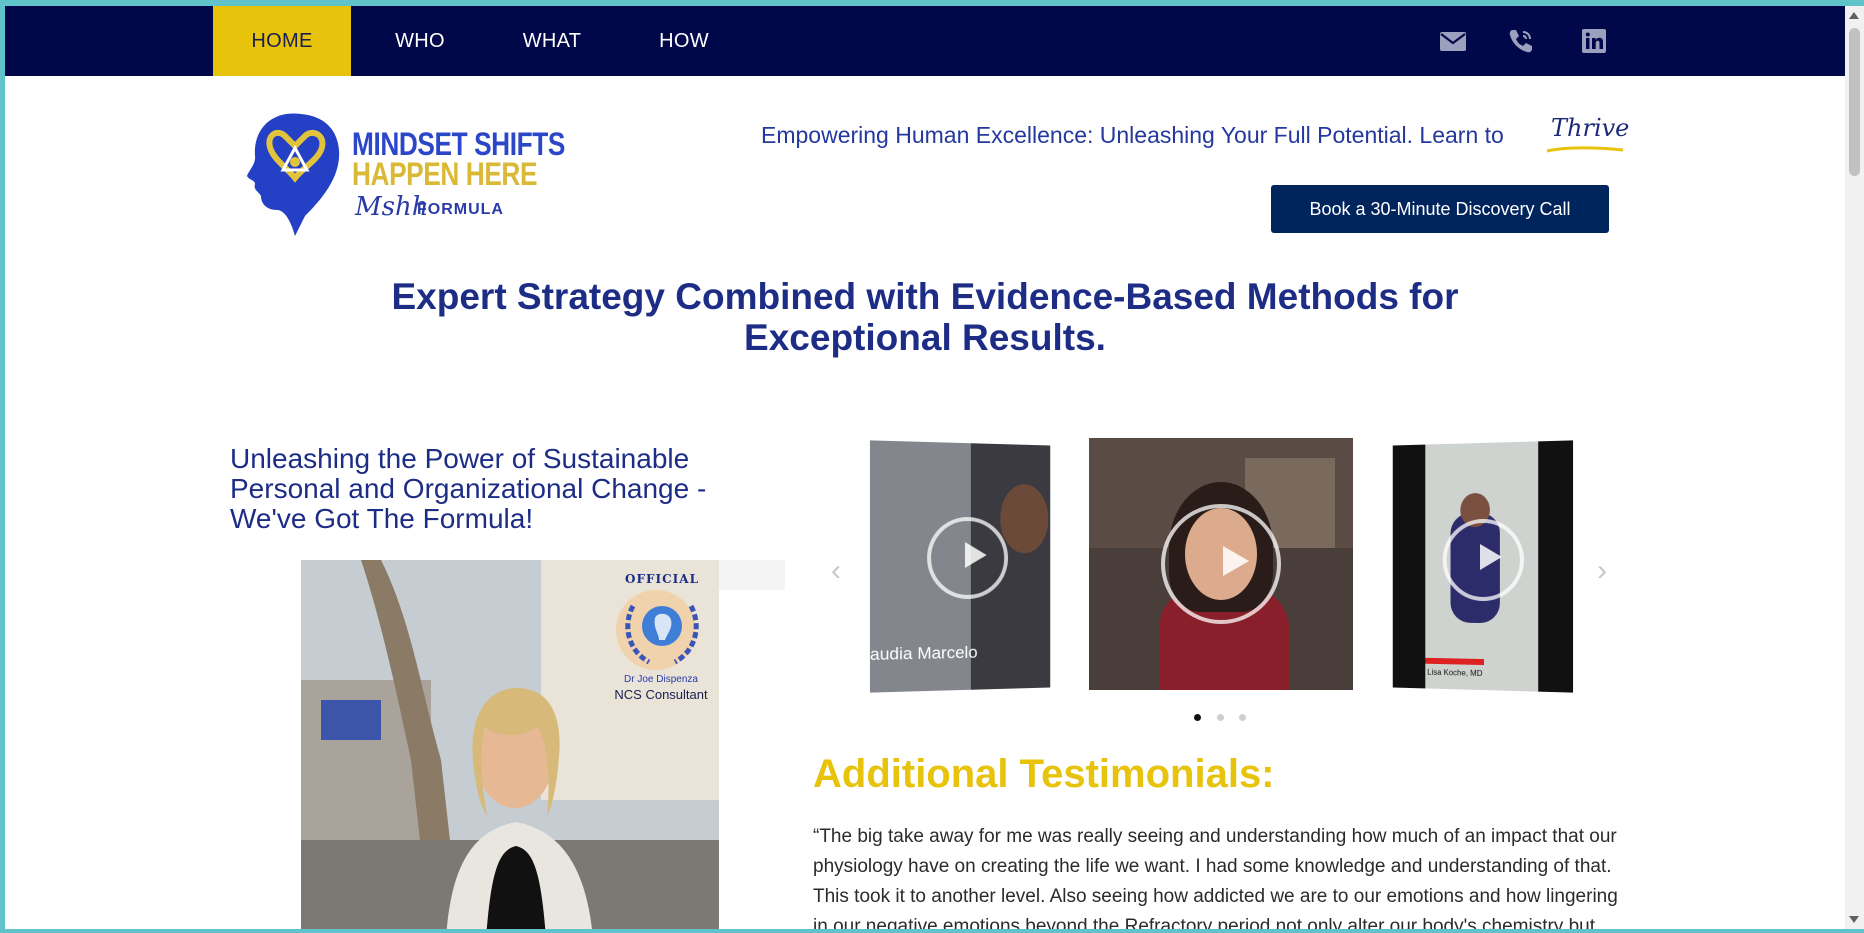 This screenshot has height=933, width=1864. What do you see at coordinates (662, 579) in the screenshot?
I see `badge-official: OFFICIAL` at bounding box center [662, 579].